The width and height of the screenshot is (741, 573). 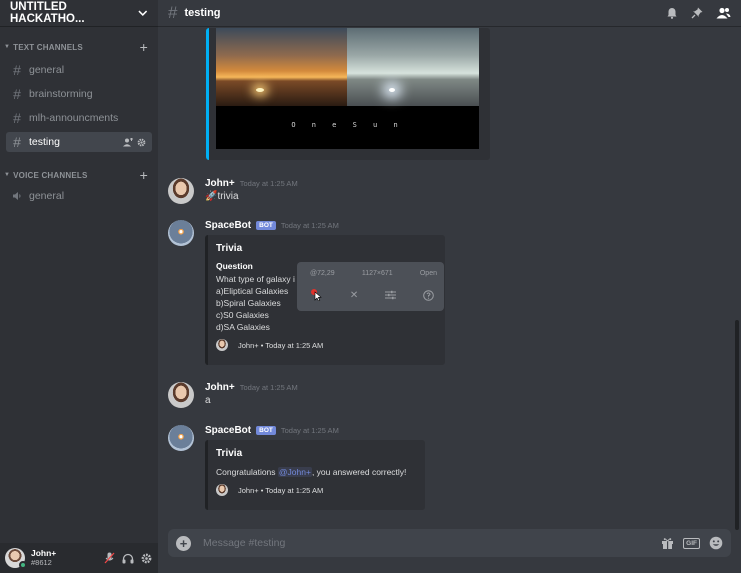 What do you see at coordinates (697, 13) in the screenshot?
I see `pin-icon` at bounding box center [697, 13].